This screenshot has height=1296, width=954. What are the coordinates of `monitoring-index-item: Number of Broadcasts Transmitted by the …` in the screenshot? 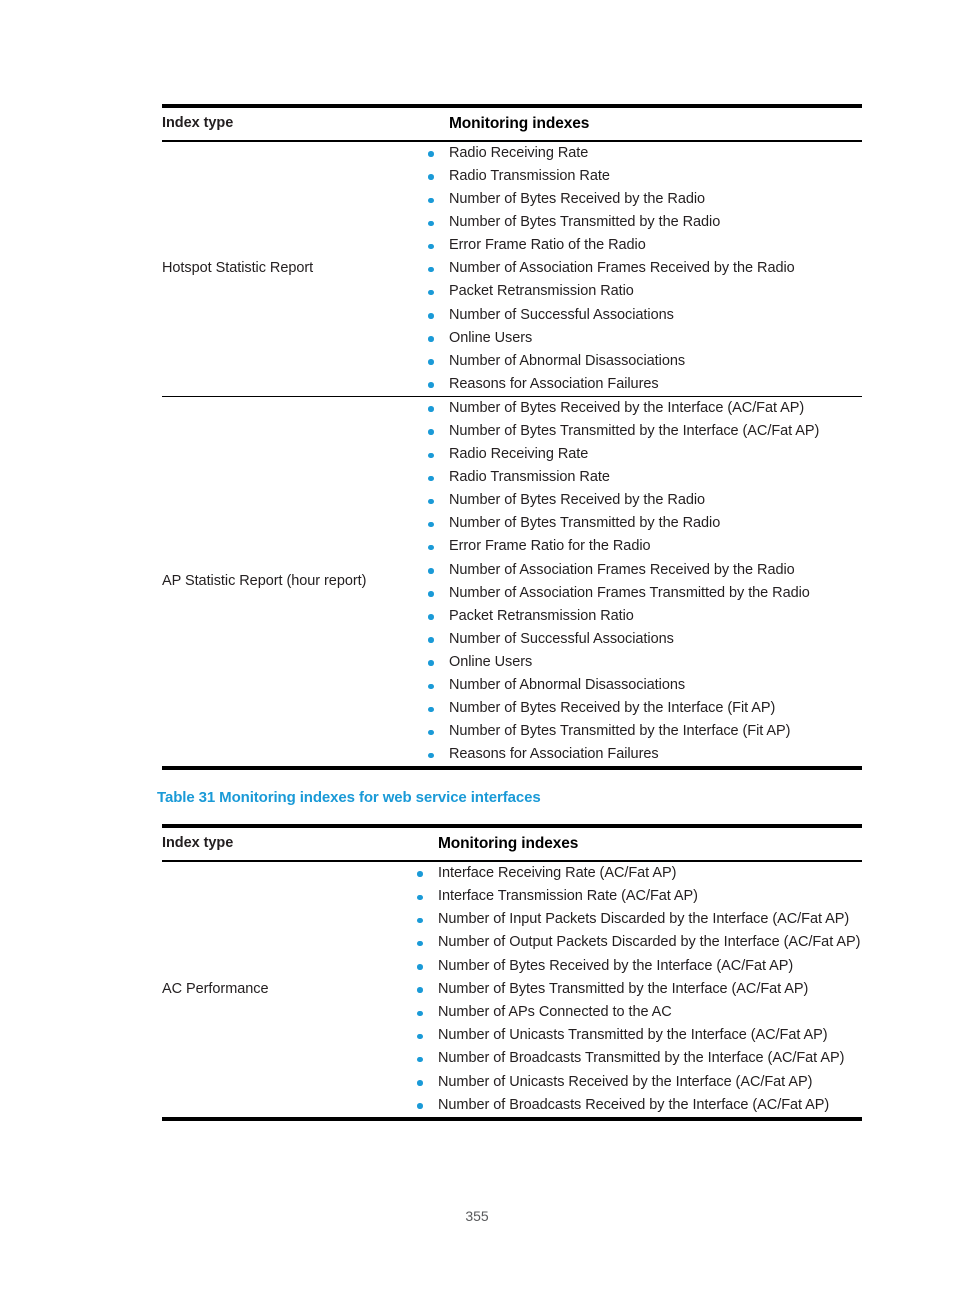 It's located at (636, 1058).